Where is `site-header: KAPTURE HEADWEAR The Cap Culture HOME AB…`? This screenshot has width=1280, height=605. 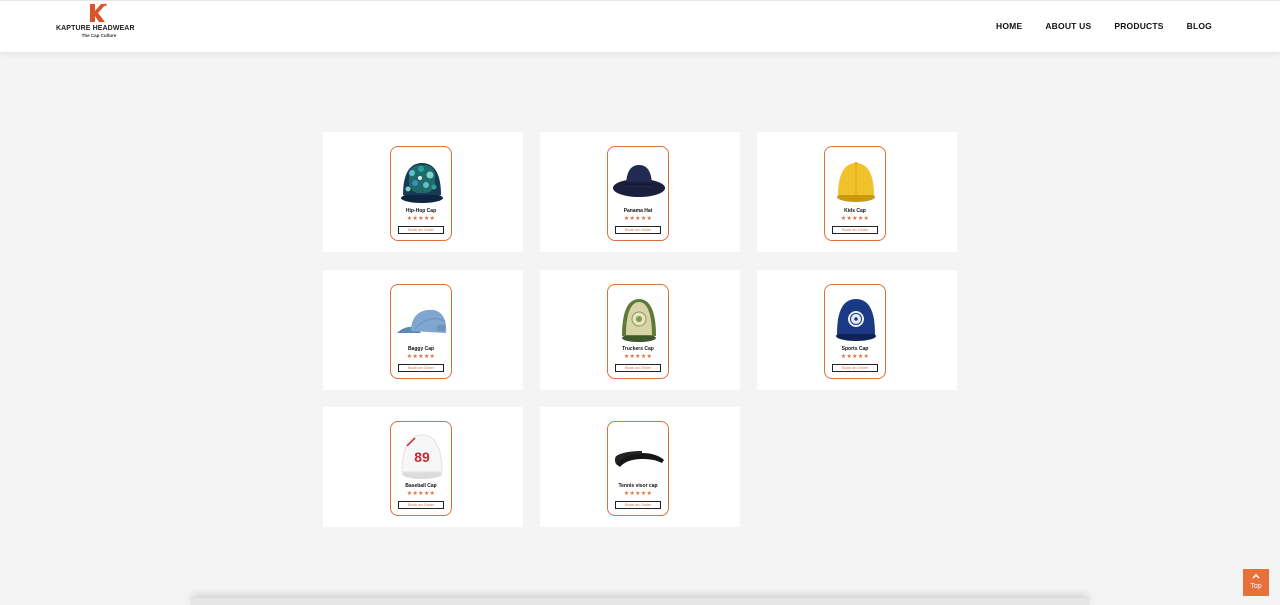 site-header: KAPTURE HEADWEAR The Cap Culture HOME AB… is located at coordinates (640, 26).